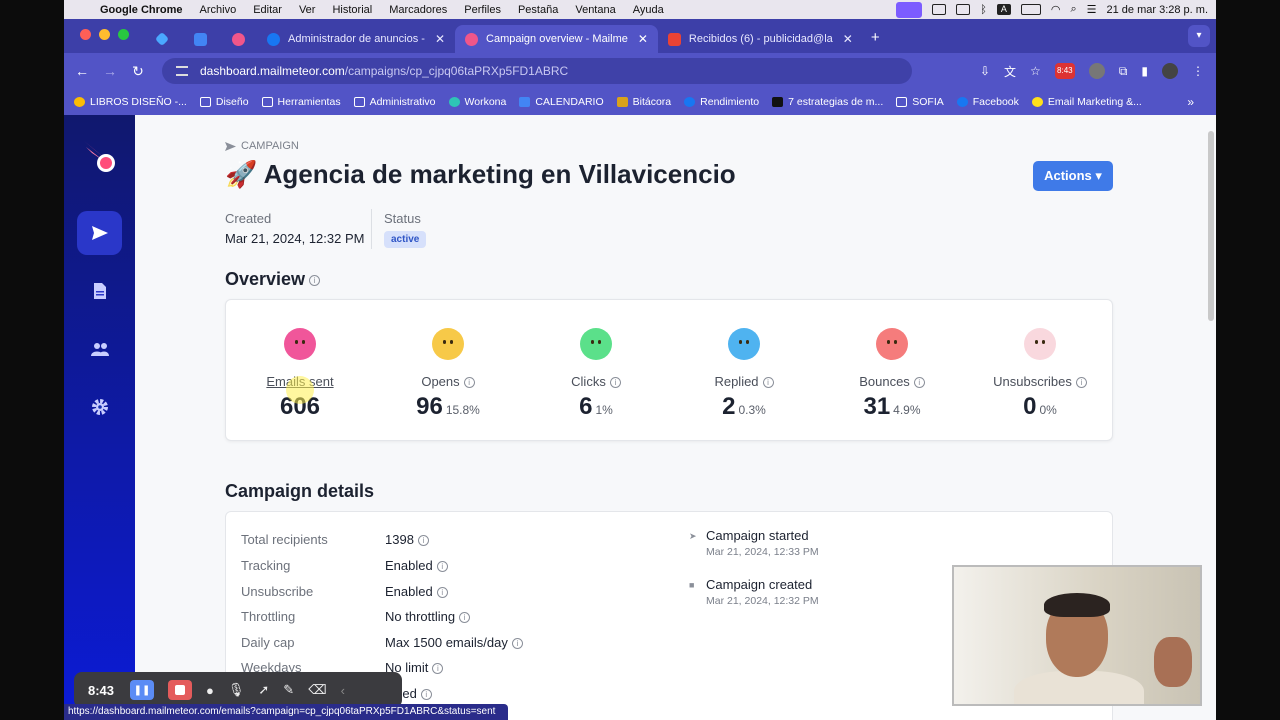 The image size is (1280, 720). I want to click on stat-opens: Opens i 96 15.8%, so click(448, 360).